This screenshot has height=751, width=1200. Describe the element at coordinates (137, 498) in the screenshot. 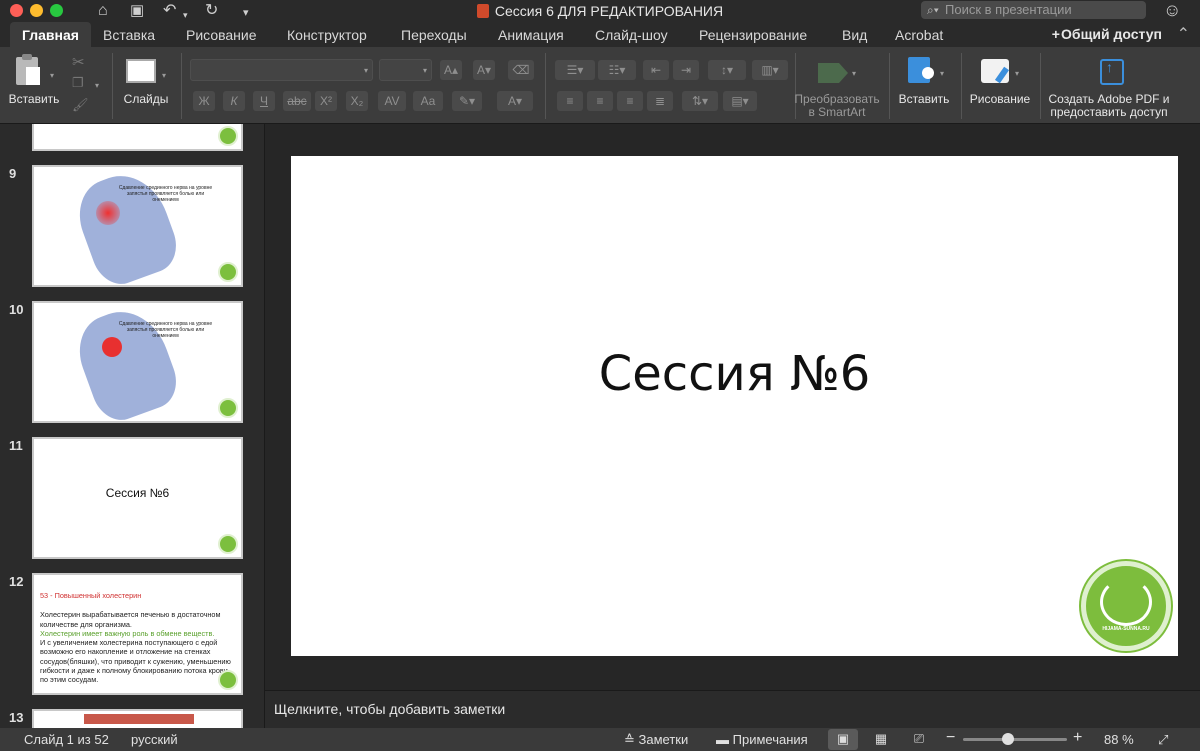

I see `slide-thumbnail-11: Сессия №6` at that location.